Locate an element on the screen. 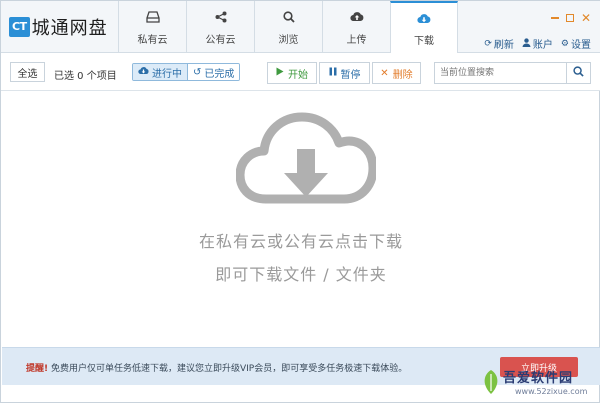 Image resolution: width=600 pixels, height=403 pixels. account-link: 账户 is located at coordinates (537, 43).